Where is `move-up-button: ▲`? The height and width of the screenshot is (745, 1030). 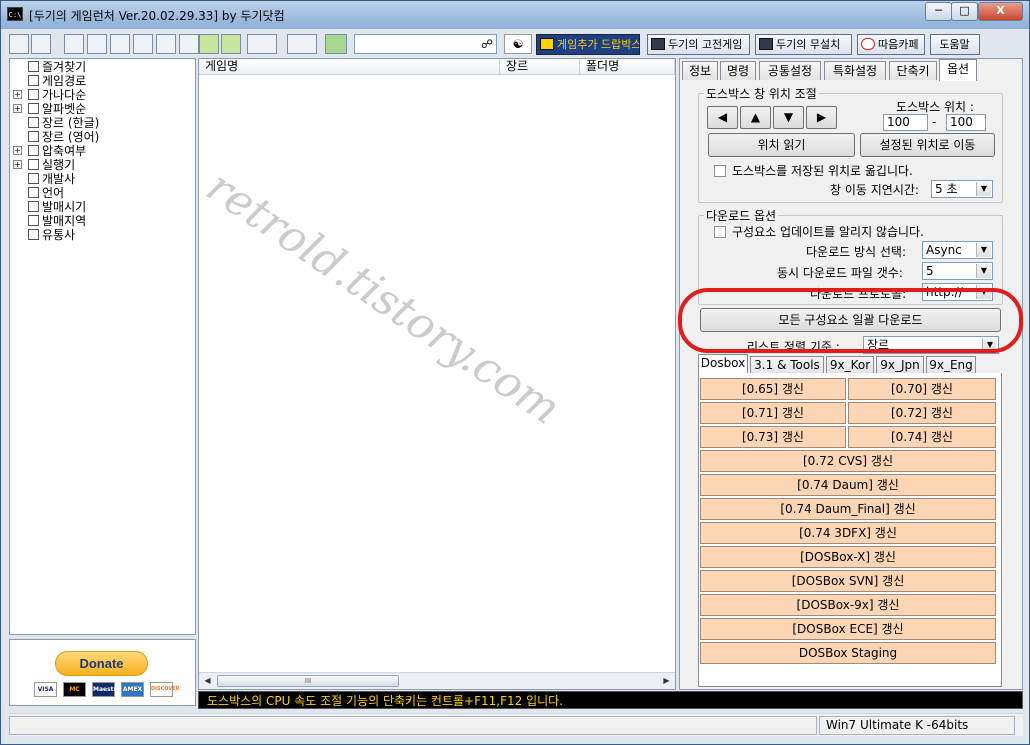
move-up-button: ▲ is located at coordinates (755, 117).